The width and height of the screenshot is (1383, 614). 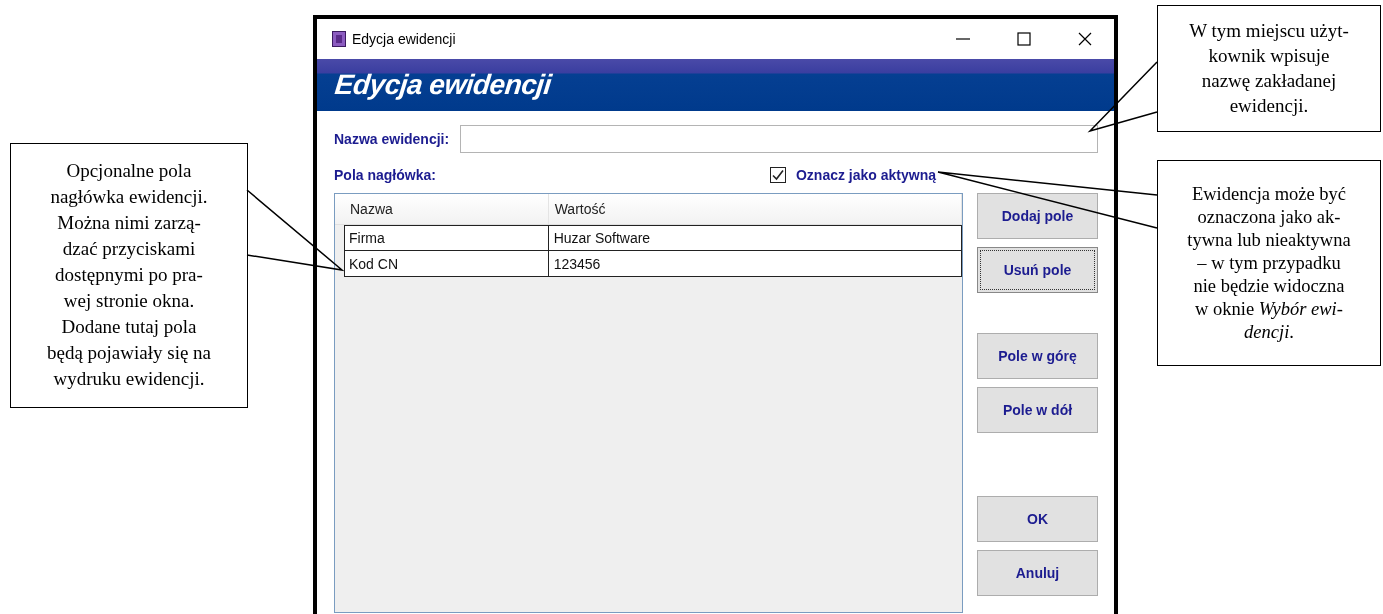 What do you see at coordinates (404, 39) in the screenshot?
I see `window-title: Edycja ewidencji` at bounding box center [404, 39].